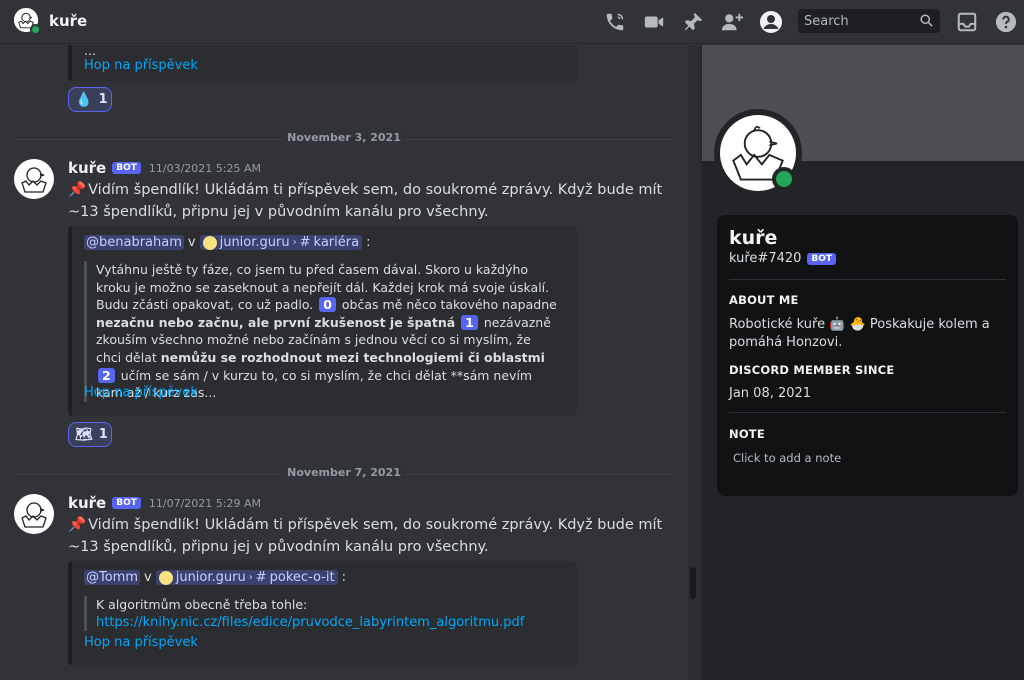 This screenshot has height=680, width=1024. What do you see at coordinates (512, 22) in the screenshot?
I see `top-bar: kuře` at bounding box center [512, 22].